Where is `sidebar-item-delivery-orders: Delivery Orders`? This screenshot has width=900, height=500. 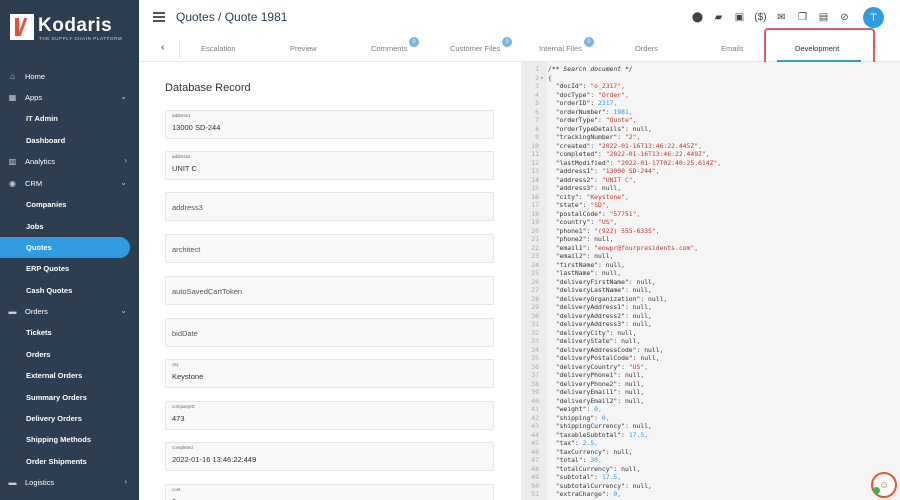 sidebar-item-delivery-orders: Delivery Orders is located at coordinates (69, 418).